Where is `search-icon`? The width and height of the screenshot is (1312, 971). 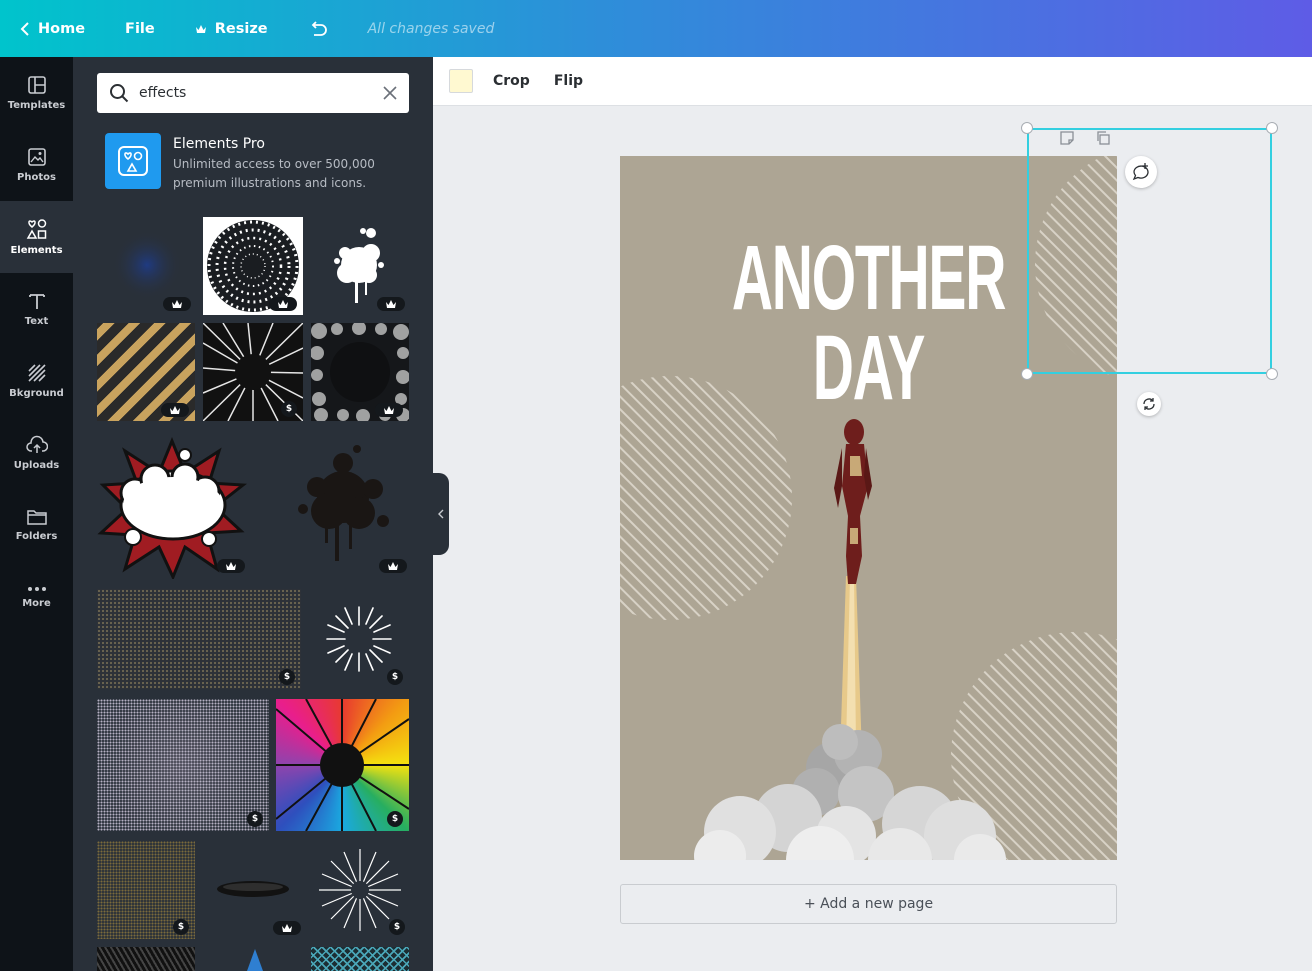 search-icon is located at coordinates (119, 93).